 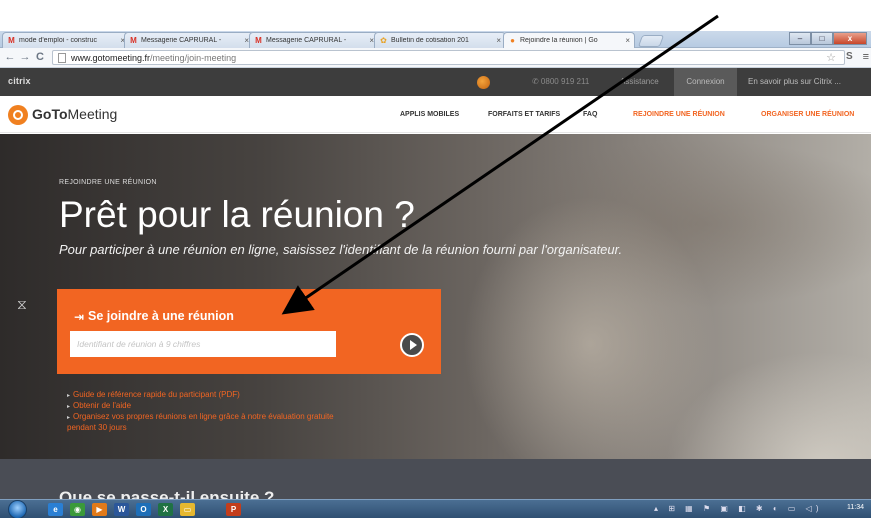 What do you see at coordinates (639, 81) in the screenshot?
I see `assistance-link: Assistance` at bounding box center [639, 81].